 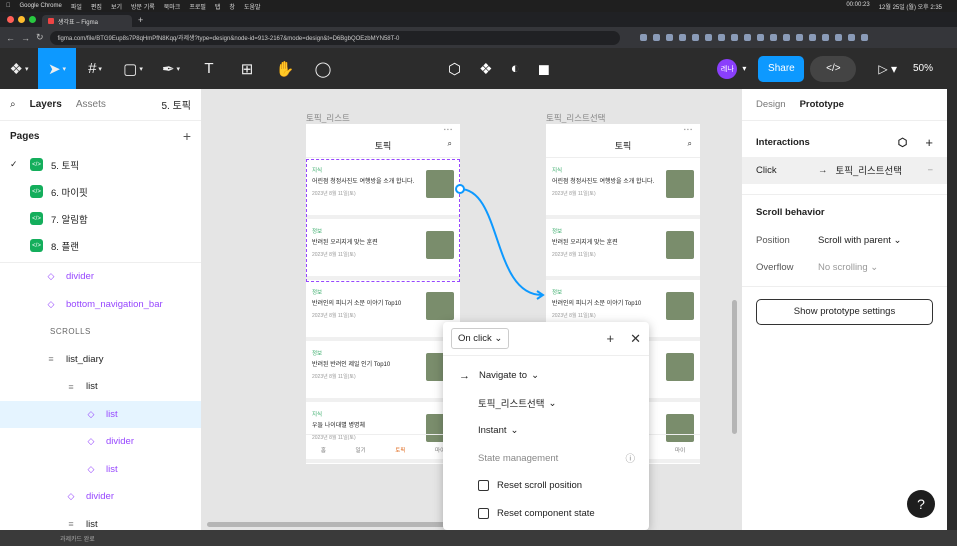 What do you see at coordinates (844, 311) in the screenshot?
I see `show-prototype-settings-button: Show prototype settings` at bounding box center [844, 311].